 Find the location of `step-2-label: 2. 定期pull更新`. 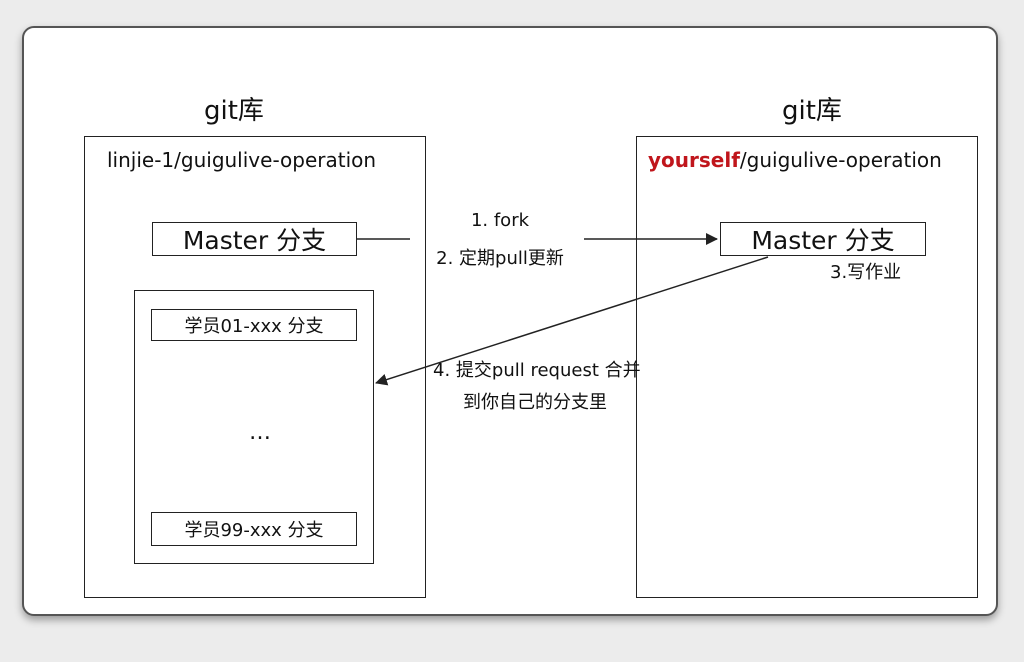

step-2-label: 2. 定期pull更新 is located at coordinates (500, 258).